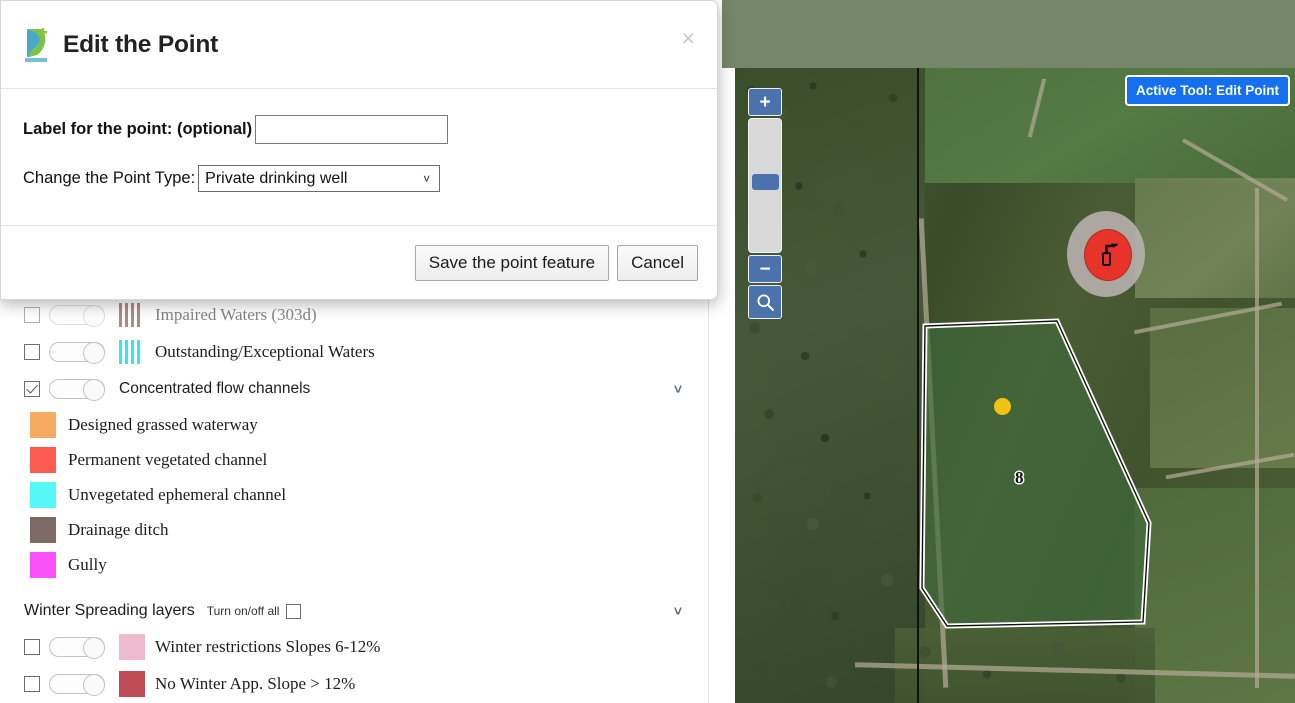 The image size is (1295, 703). Describe the element at coordinates (243, 611) in the screenshot. I see `toggle-all-label: Turn on/off all` at that location.